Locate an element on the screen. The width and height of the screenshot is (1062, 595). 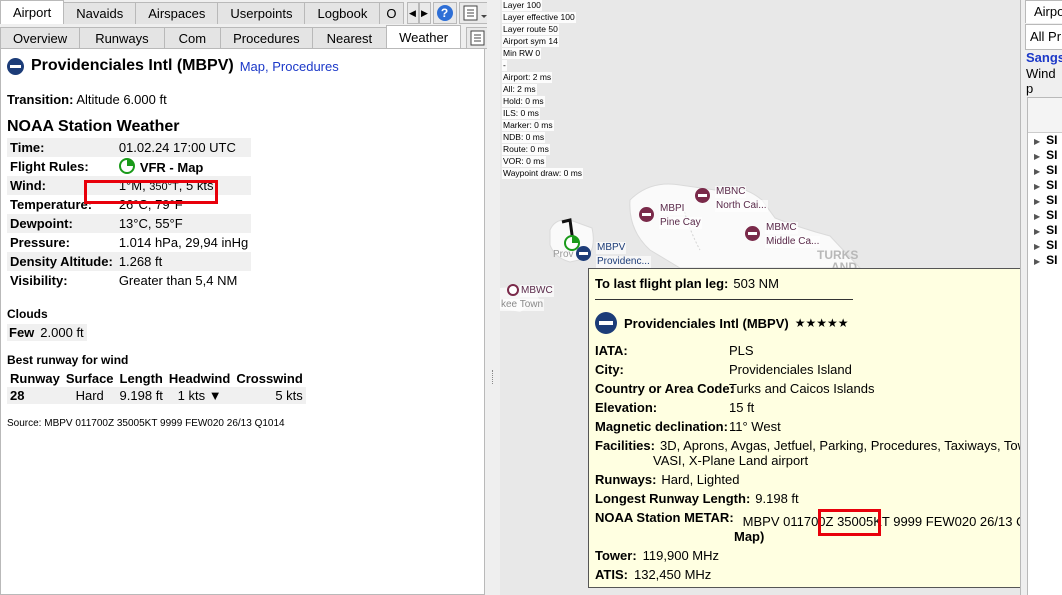
tab-airport: Airport is located at coordinates (32, 12).